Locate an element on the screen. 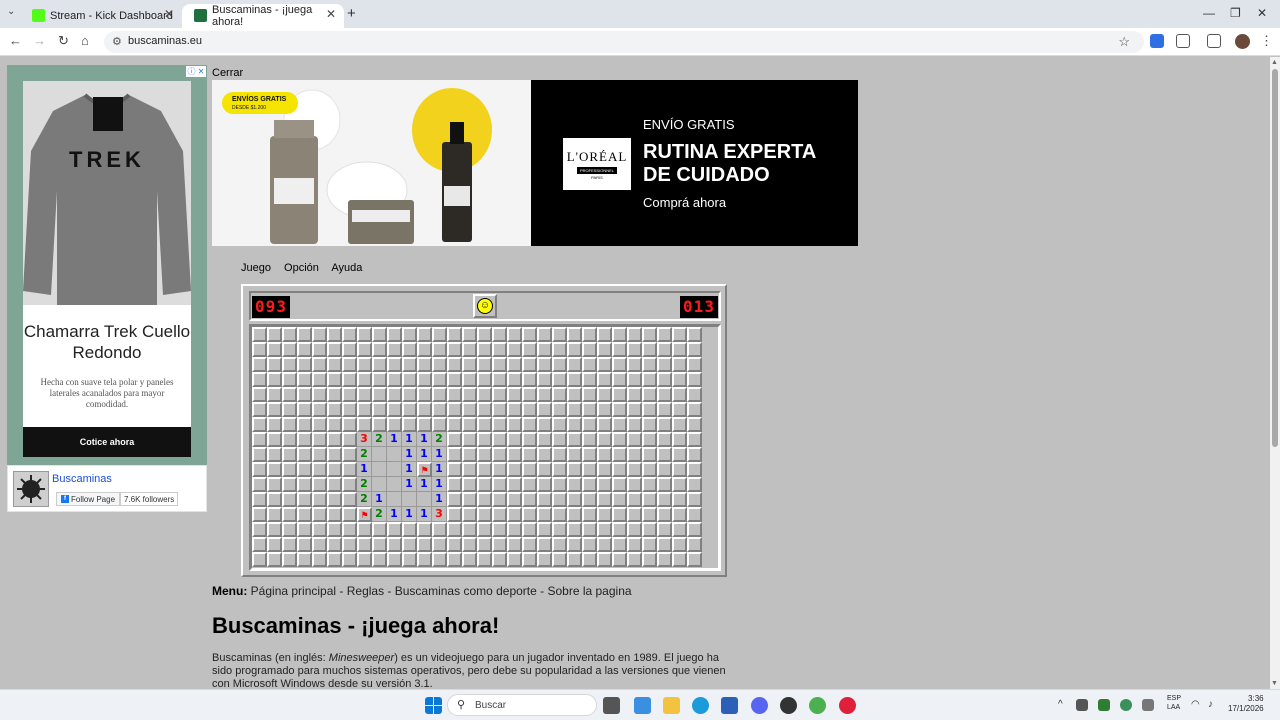 This screenshot has height=720, width=1280. edge-icon is located at coordinates (700, 705).